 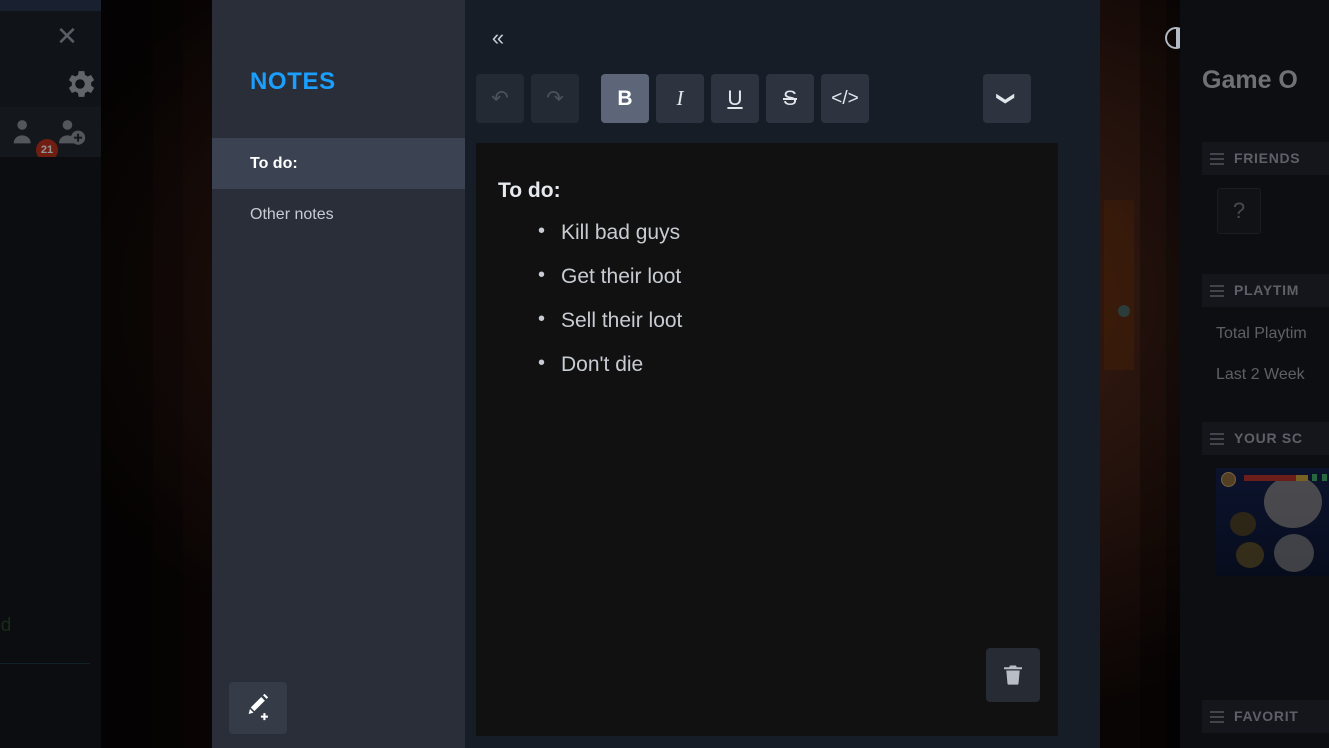 I want to click on screenshot-thumbnail, so click(x=1272, y=522).